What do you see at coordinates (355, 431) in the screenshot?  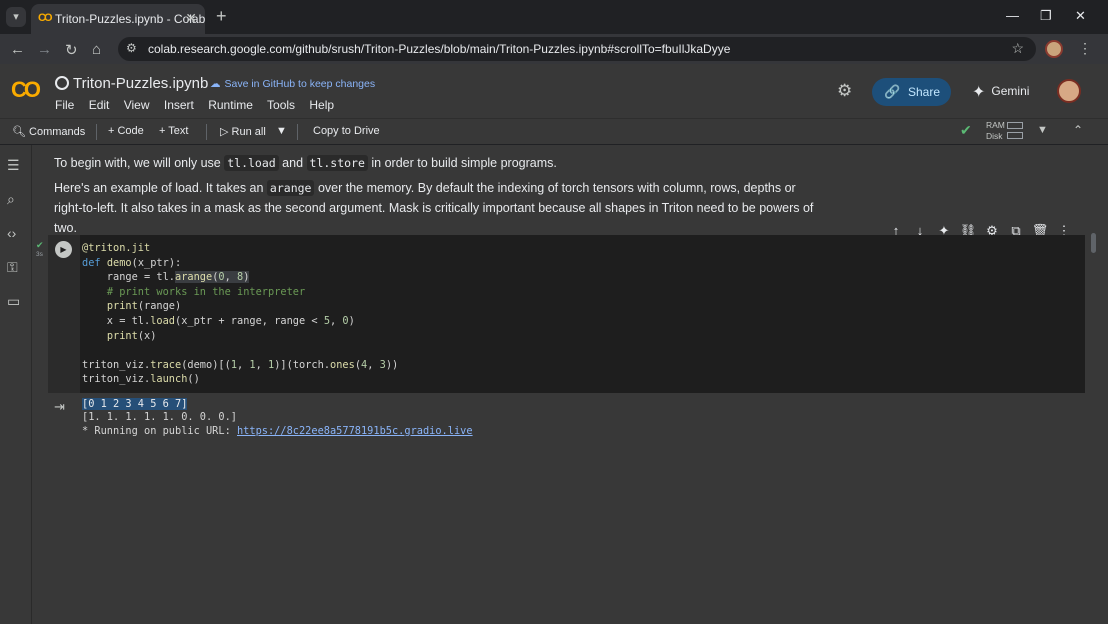 I see `gradio-url-link: https://8c22ee8a5778191b5c.gradio.live` at bounding box center [355, 431].